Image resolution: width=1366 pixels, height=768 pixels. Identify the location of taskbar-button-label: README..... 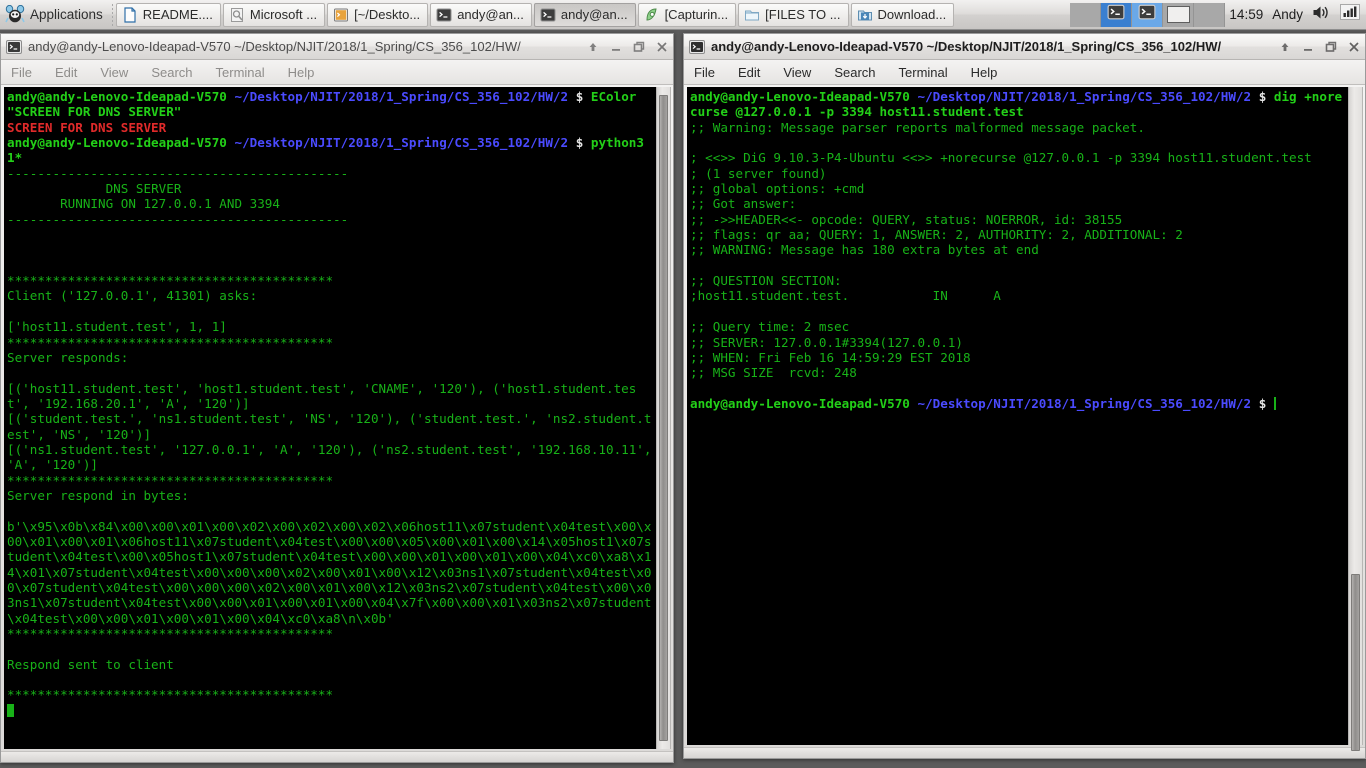
(177, 14).